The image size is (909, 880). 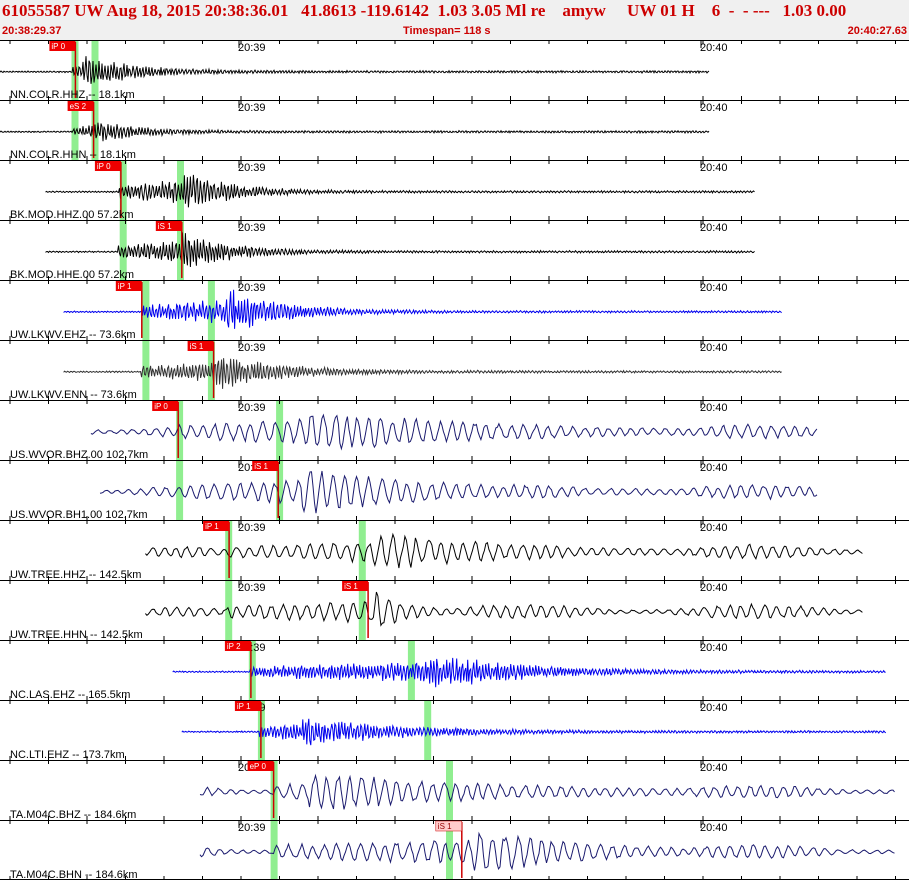 What do you see at coordinates (67, 755) in the screenshot?
I see `channel-label: NC.LTI.EHZ -- 173.7km` at bounding box center [67, 755].